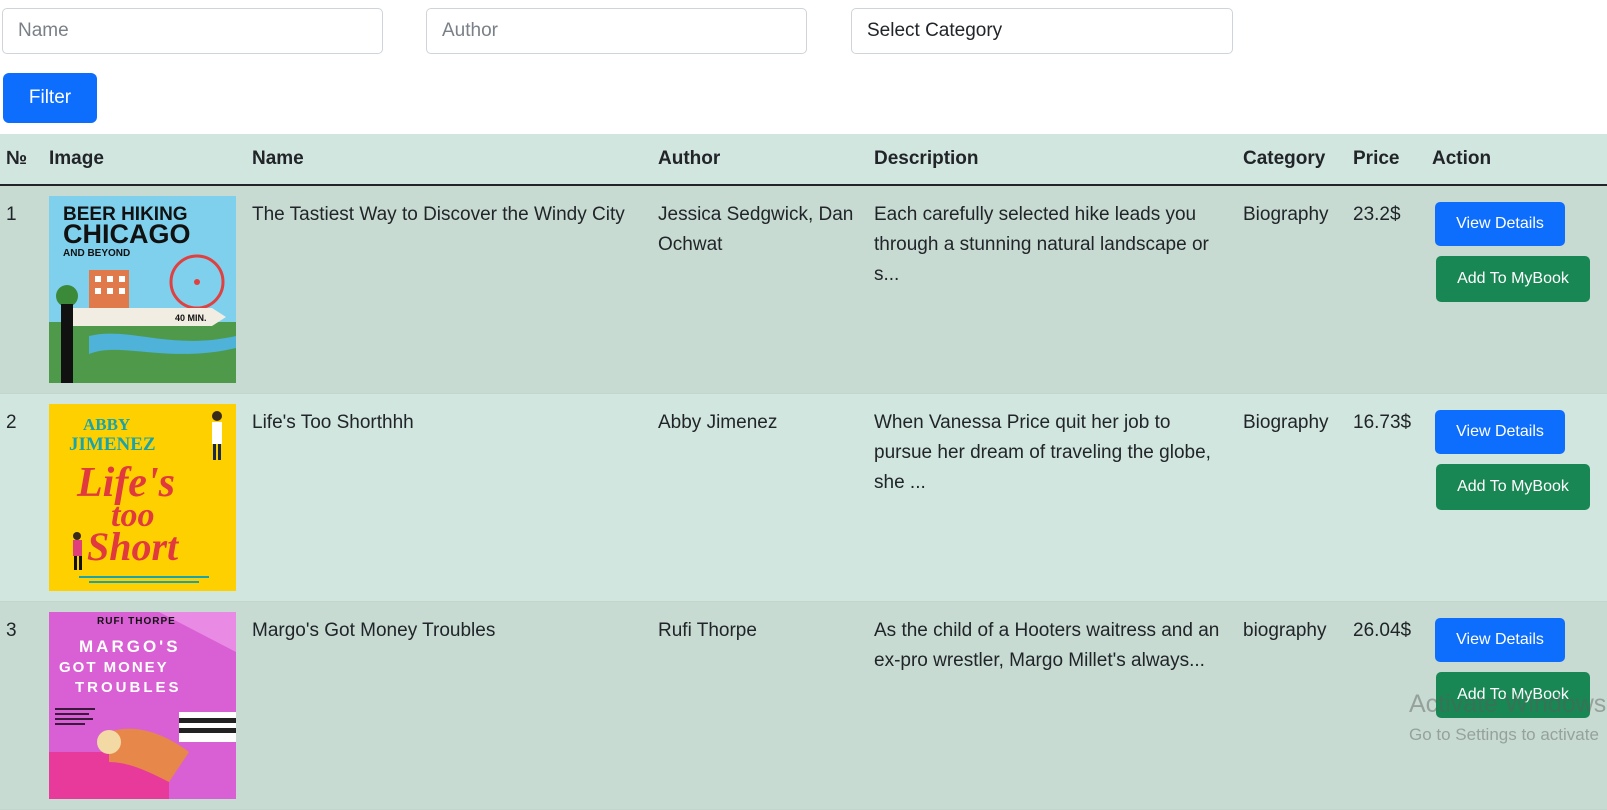  What do you see at coordinates (1516, 160) in the screenshot?
I see `header-action: Action` at bounding box center [1516, 160].